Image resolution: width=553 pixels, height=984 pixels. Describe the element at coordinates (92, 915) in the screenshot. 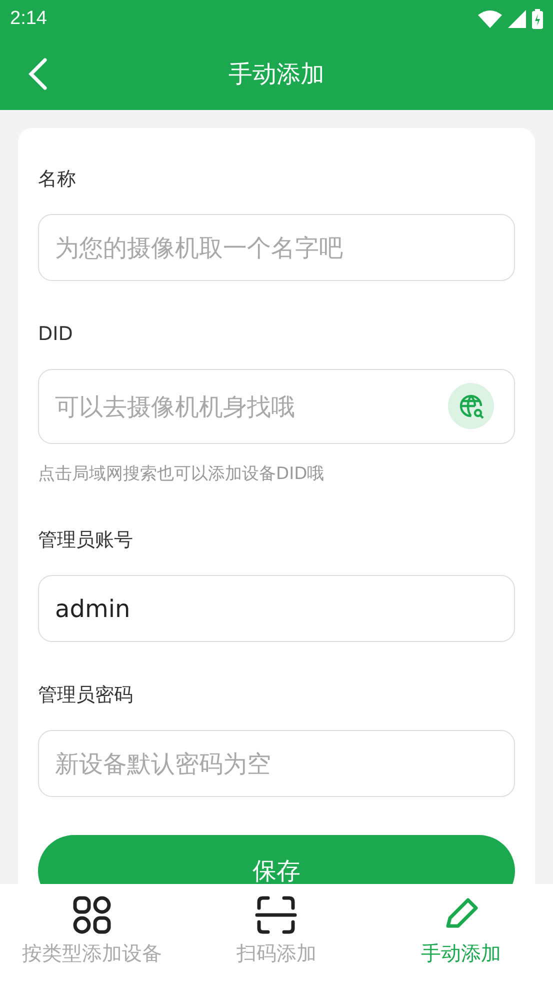

I see `grid-icon` at that location.